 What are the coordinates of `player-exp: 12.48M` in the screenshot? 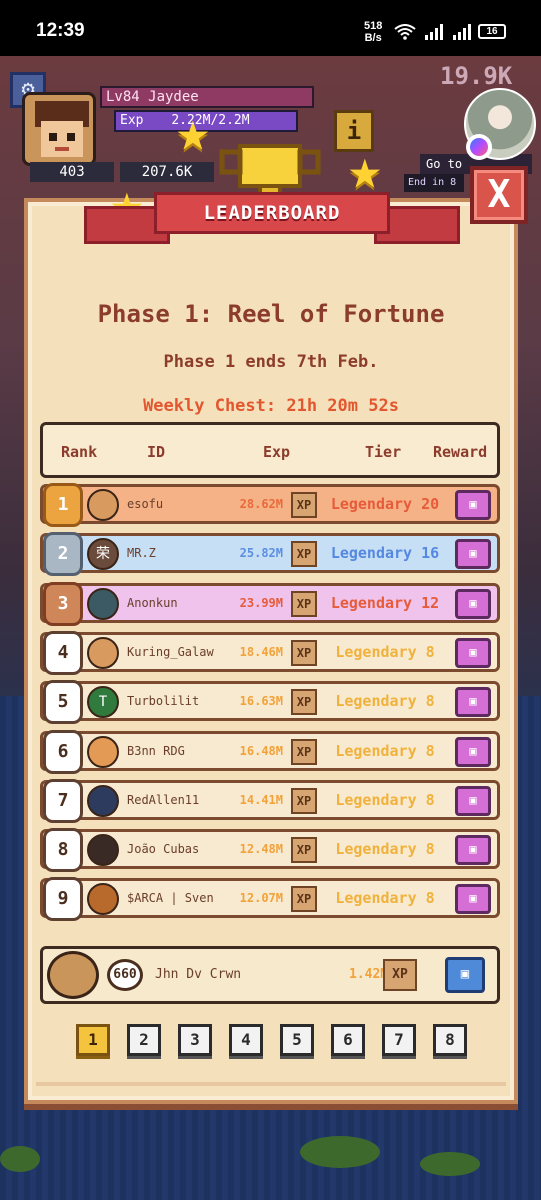 It's located at (261, 849).